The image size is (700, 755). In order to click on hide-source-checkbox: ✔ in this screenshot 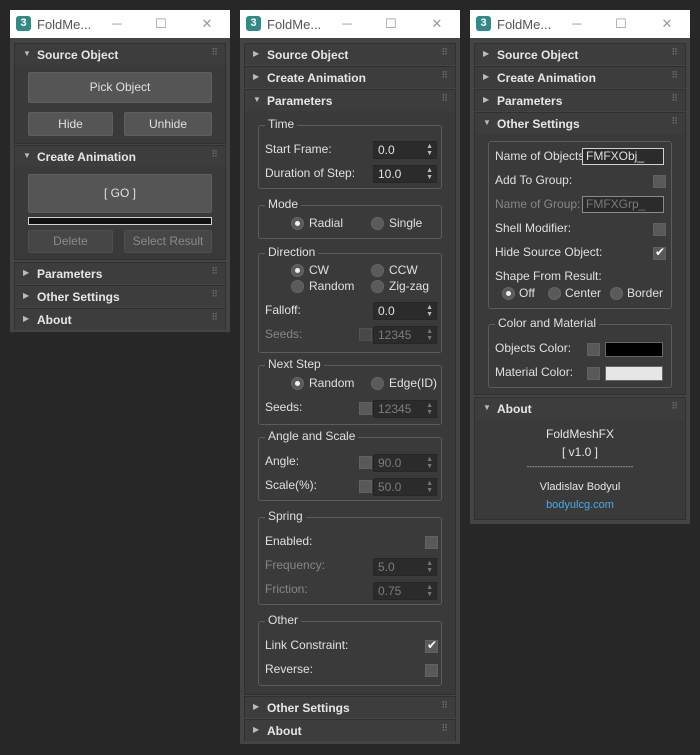, I will do `click(659, 252)`.